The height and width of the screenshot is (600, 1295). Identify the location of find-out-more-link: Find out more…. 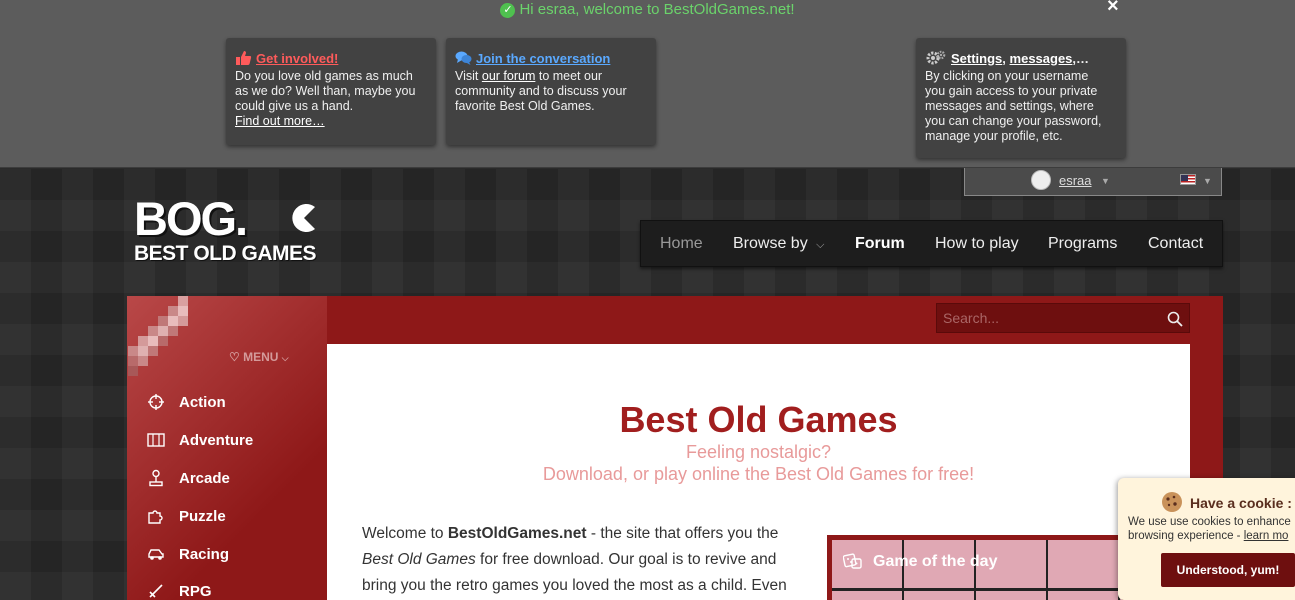
(280, 121).